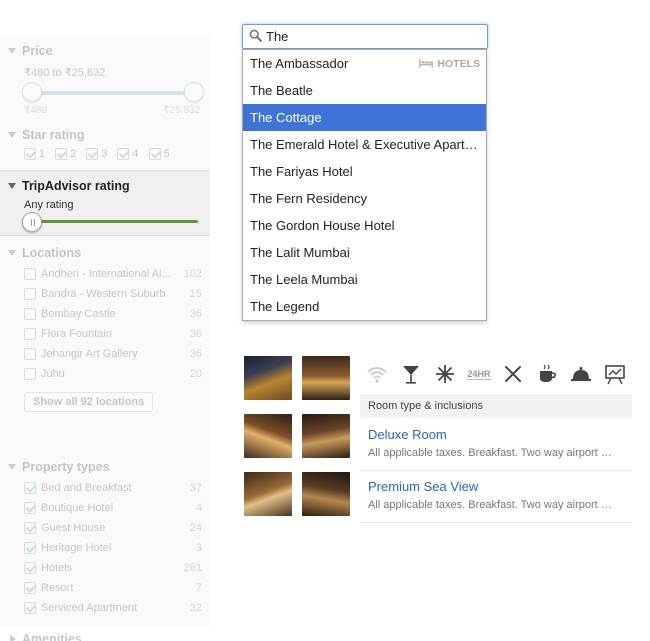 This screenshot has height=641, width=650. I want to click on price-slider-track, so click(113, 93).